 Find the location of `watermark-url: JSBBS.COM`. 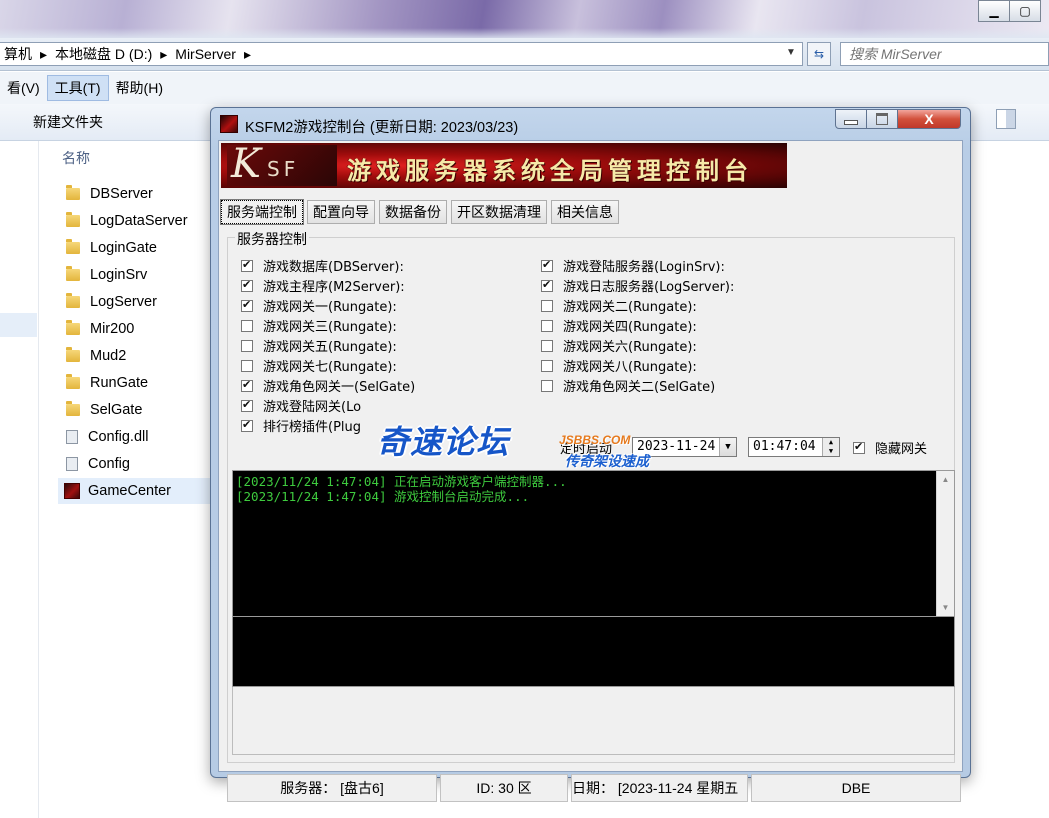

watermark-url: JSBBS.COM is located at coordinates (595, 440).